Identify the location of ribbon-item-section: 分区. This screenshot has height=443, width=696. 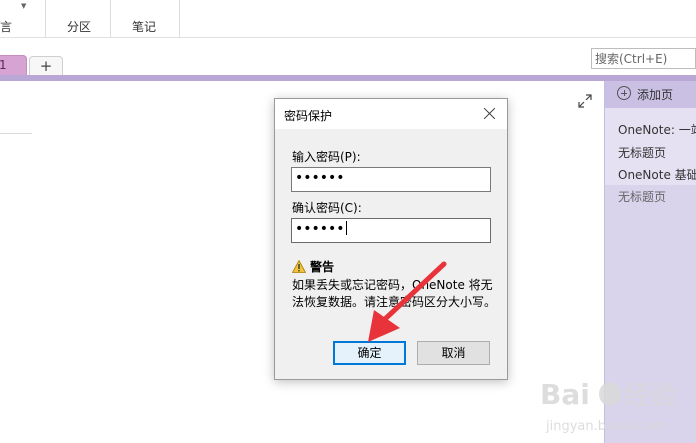
(79, 26).